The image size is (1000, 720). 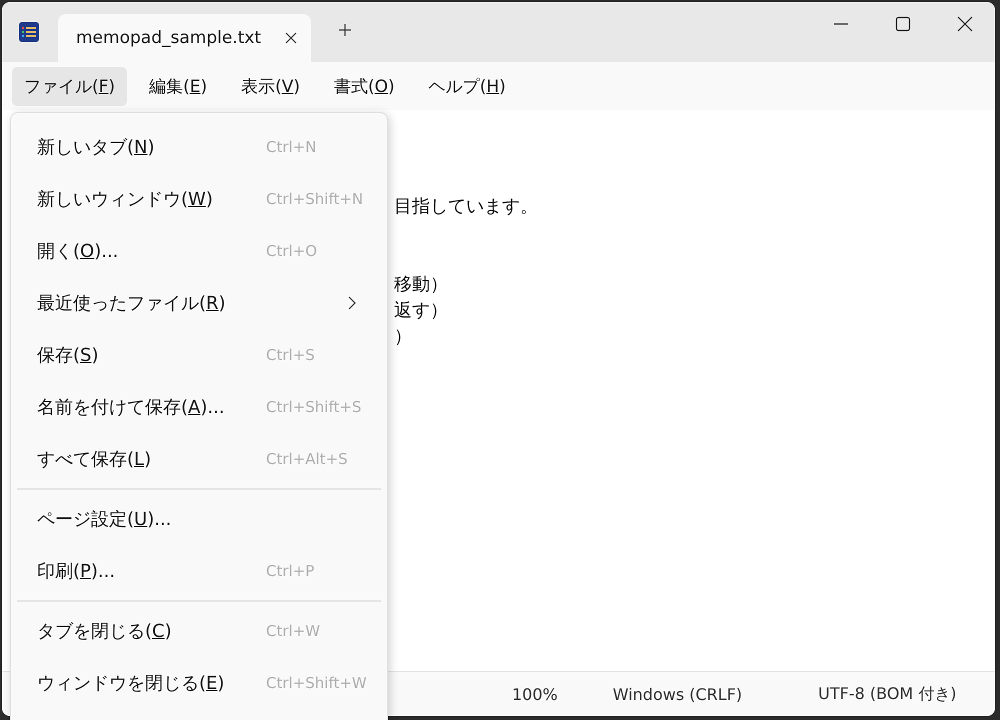 I want to click on text-line: 目指しています。, so click(x=466, y=207).